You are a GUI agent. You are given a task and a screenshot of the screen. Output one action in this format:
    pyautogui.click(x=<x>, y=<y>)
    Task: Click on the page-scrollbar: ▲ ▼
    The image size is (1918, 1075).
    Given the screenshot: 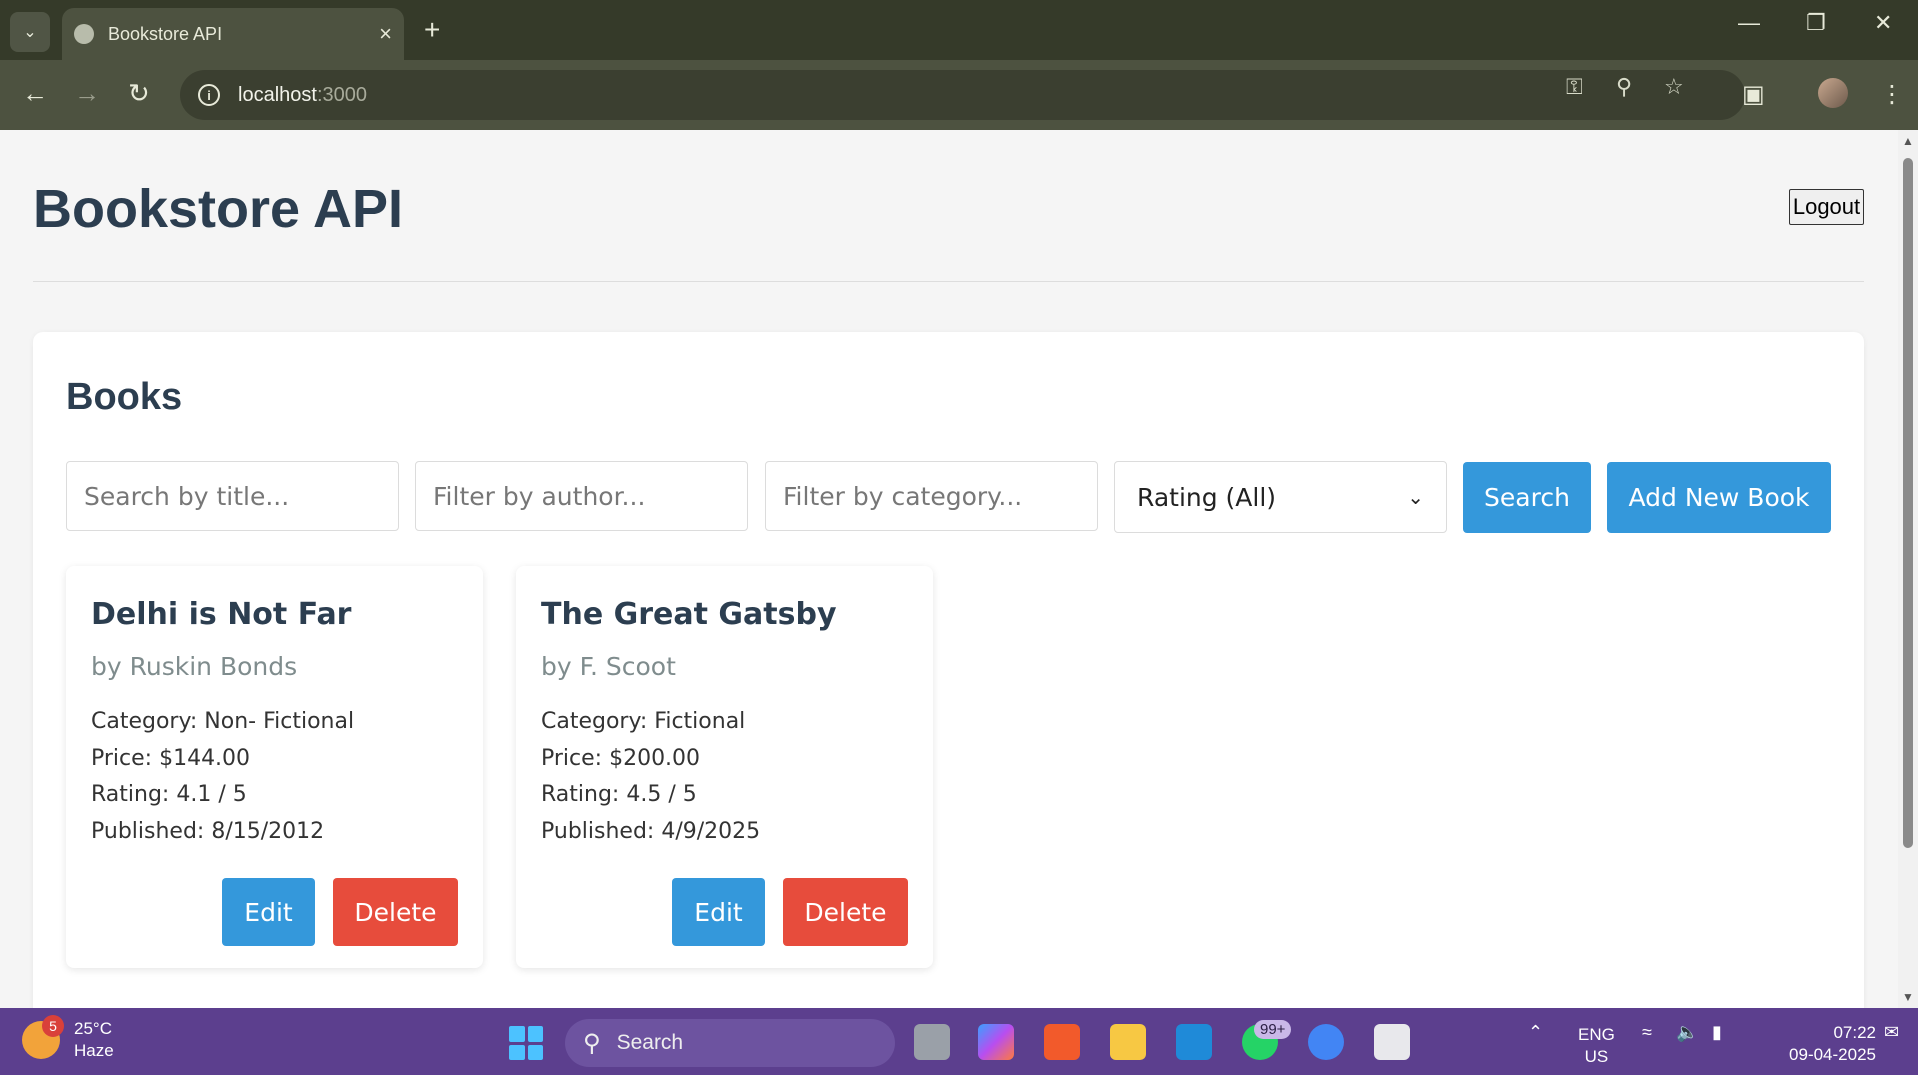 What is the action you would take?
    pyautogui.click(x=1908, y=569)
    